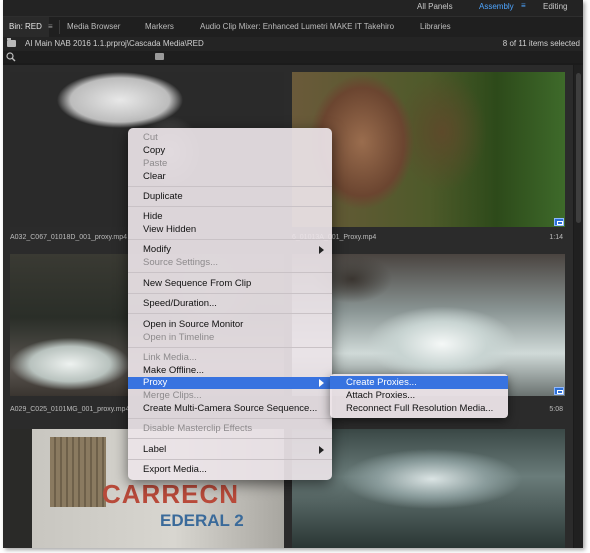 The height and width of the screenshot is (553, 590). I want to click on wooden-door, so click(78, 472).